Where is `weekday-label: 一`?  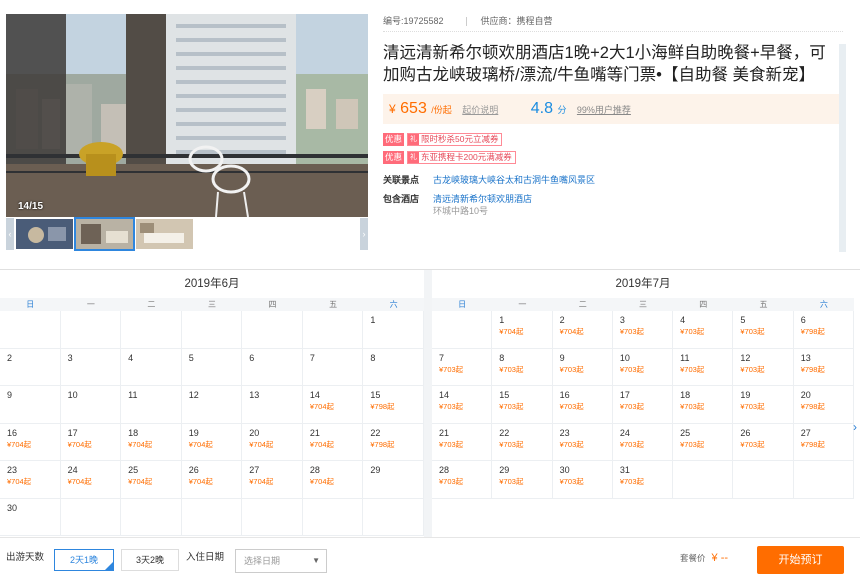
weekday-label: 一 is located at coordinates (90, 304).